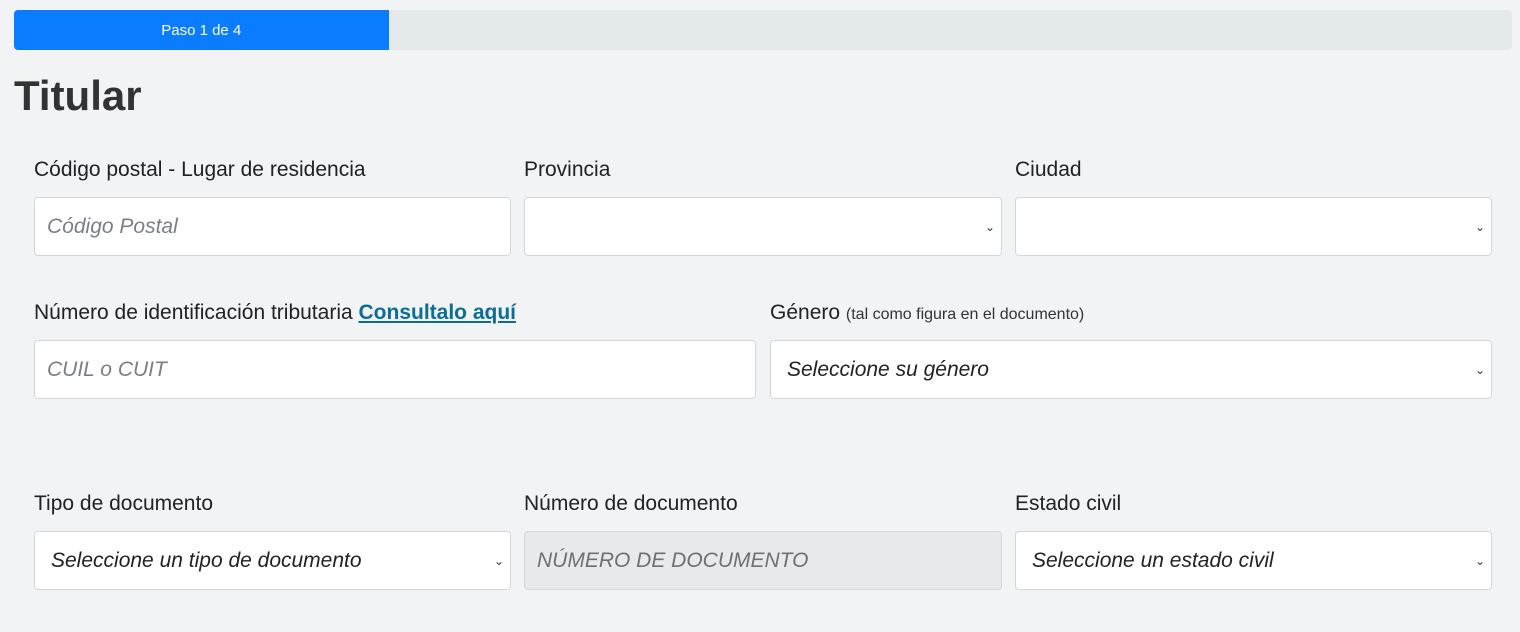 This screenshot has width=1520, height=632. I want to click on progress-fill: Paso 1 de 4, so click(201, 30).